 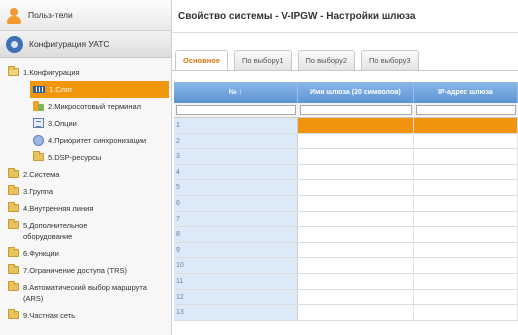 What do you see at coordinates (236, 156) in the screenshot?
I see `row-number-cell: 3` at bounding box center [236, 156].